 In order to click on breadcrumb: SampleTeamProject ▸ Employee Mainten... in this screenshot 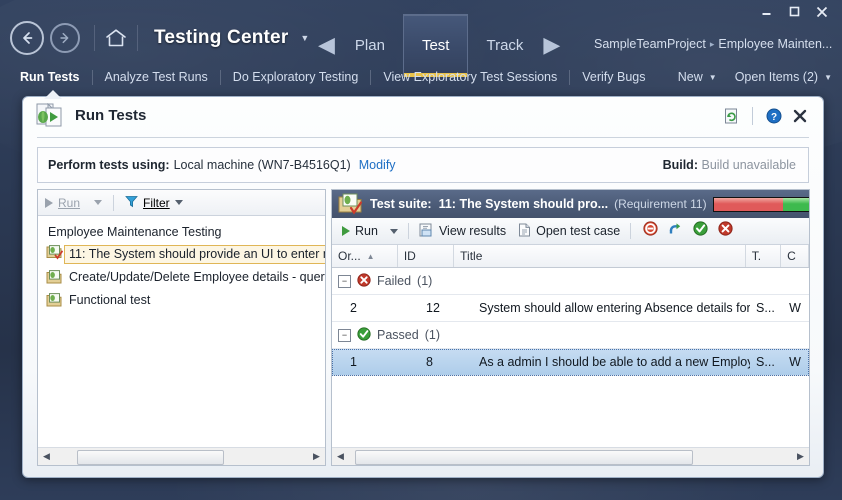, I will do `click(713, 44)`.